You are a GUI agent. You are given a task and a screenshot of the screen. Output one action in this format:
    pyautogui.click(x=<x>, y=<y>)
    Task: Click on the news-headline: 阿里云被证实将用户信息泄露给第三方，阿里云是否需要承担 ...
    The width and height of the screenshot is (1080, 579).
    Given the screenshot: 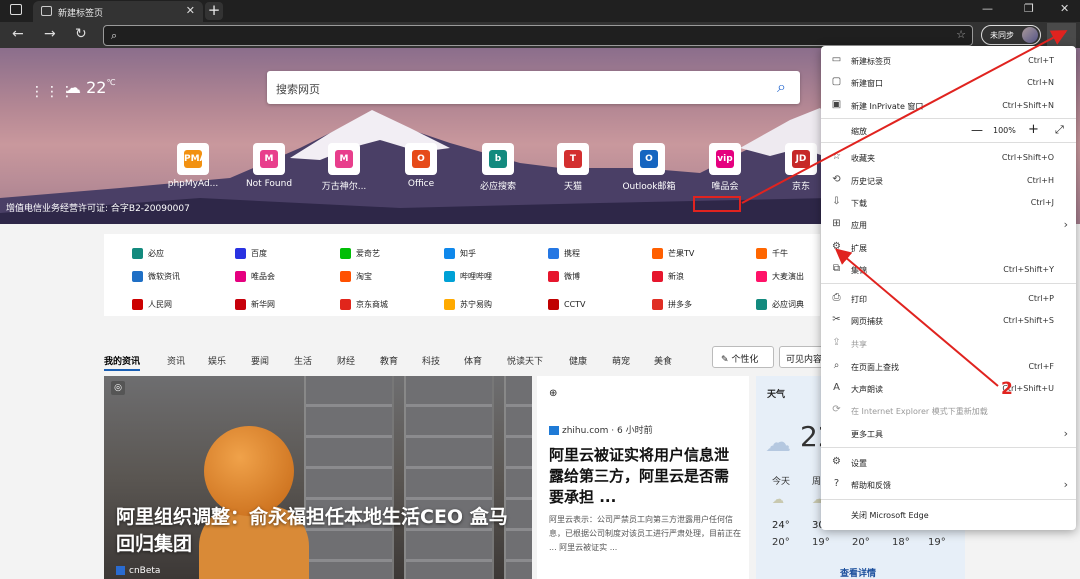 What is the action you would take?
    pyautogui.click(x=645, y=476)
    